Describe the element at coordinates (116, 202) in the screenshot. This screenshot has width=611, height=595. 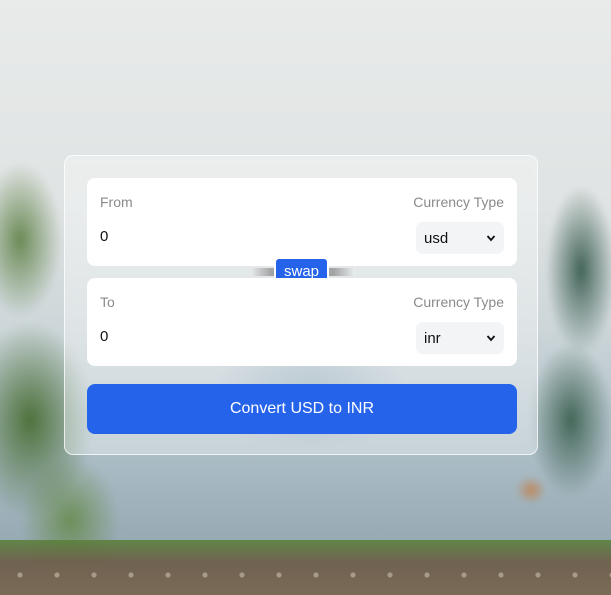
I see `from-label: From` at that location.